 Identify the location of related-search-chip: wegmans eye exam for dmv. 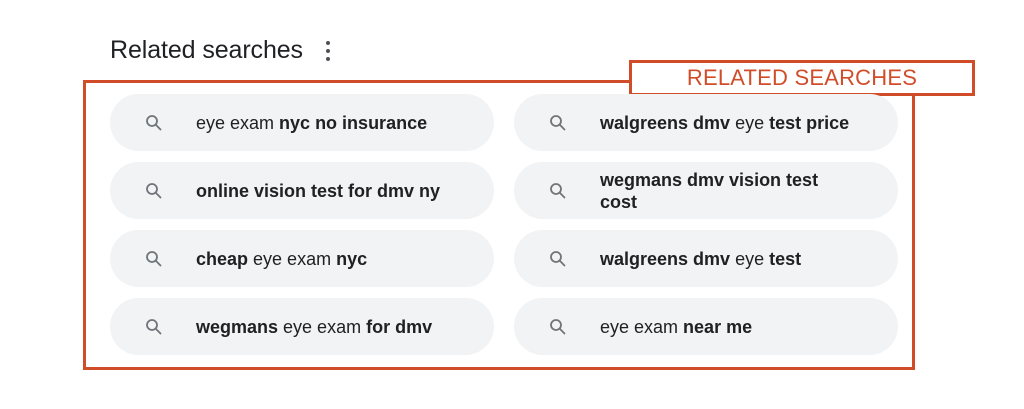
(302, 326).